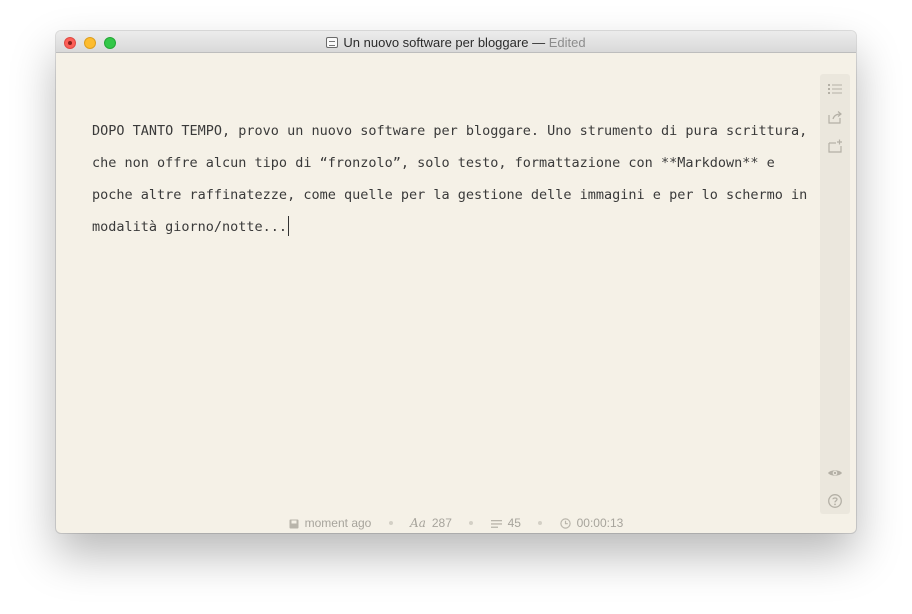  I want to click on window-title: Un nuovo software per bloggare — Edited, so click(456, 42).